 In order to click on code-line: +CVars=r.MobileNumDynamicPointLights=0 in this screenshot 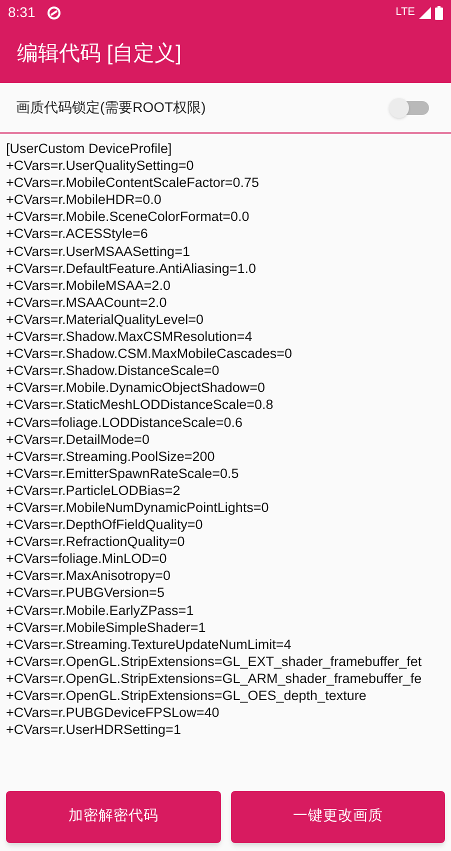, I will do `click(137, 507)`.